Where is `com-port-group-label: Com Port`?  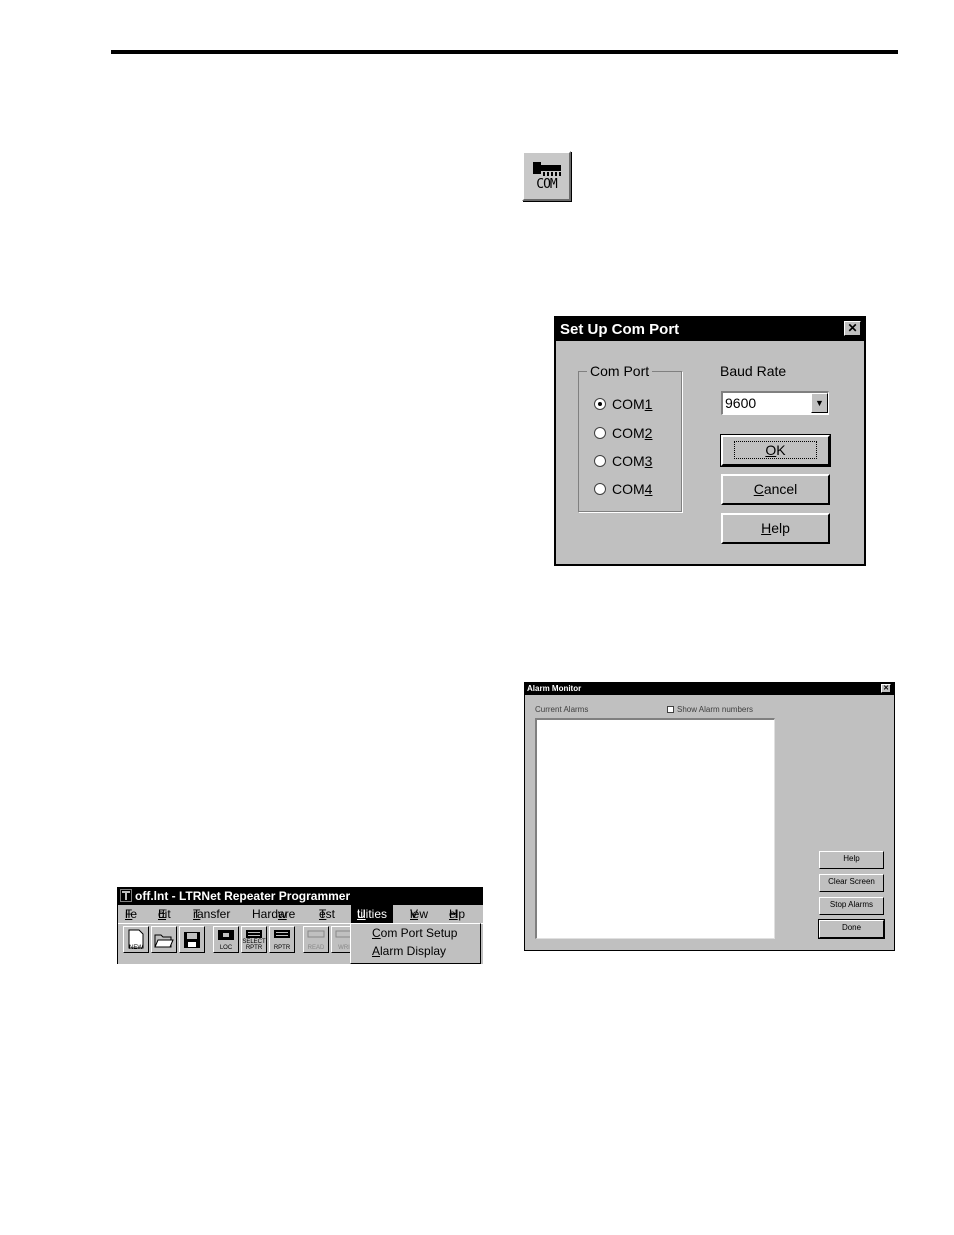
com-port-group-label: Com Port is located at coordinates (620, 371).